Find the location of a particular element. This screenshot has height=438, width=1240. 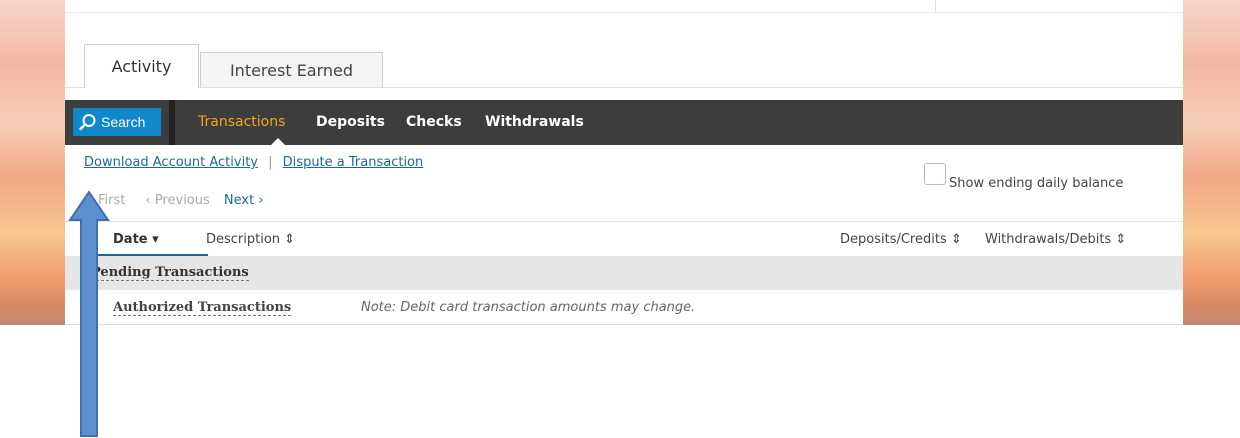

download-account-activity-link: Download Account Activity is located at coordinates (171, 162).